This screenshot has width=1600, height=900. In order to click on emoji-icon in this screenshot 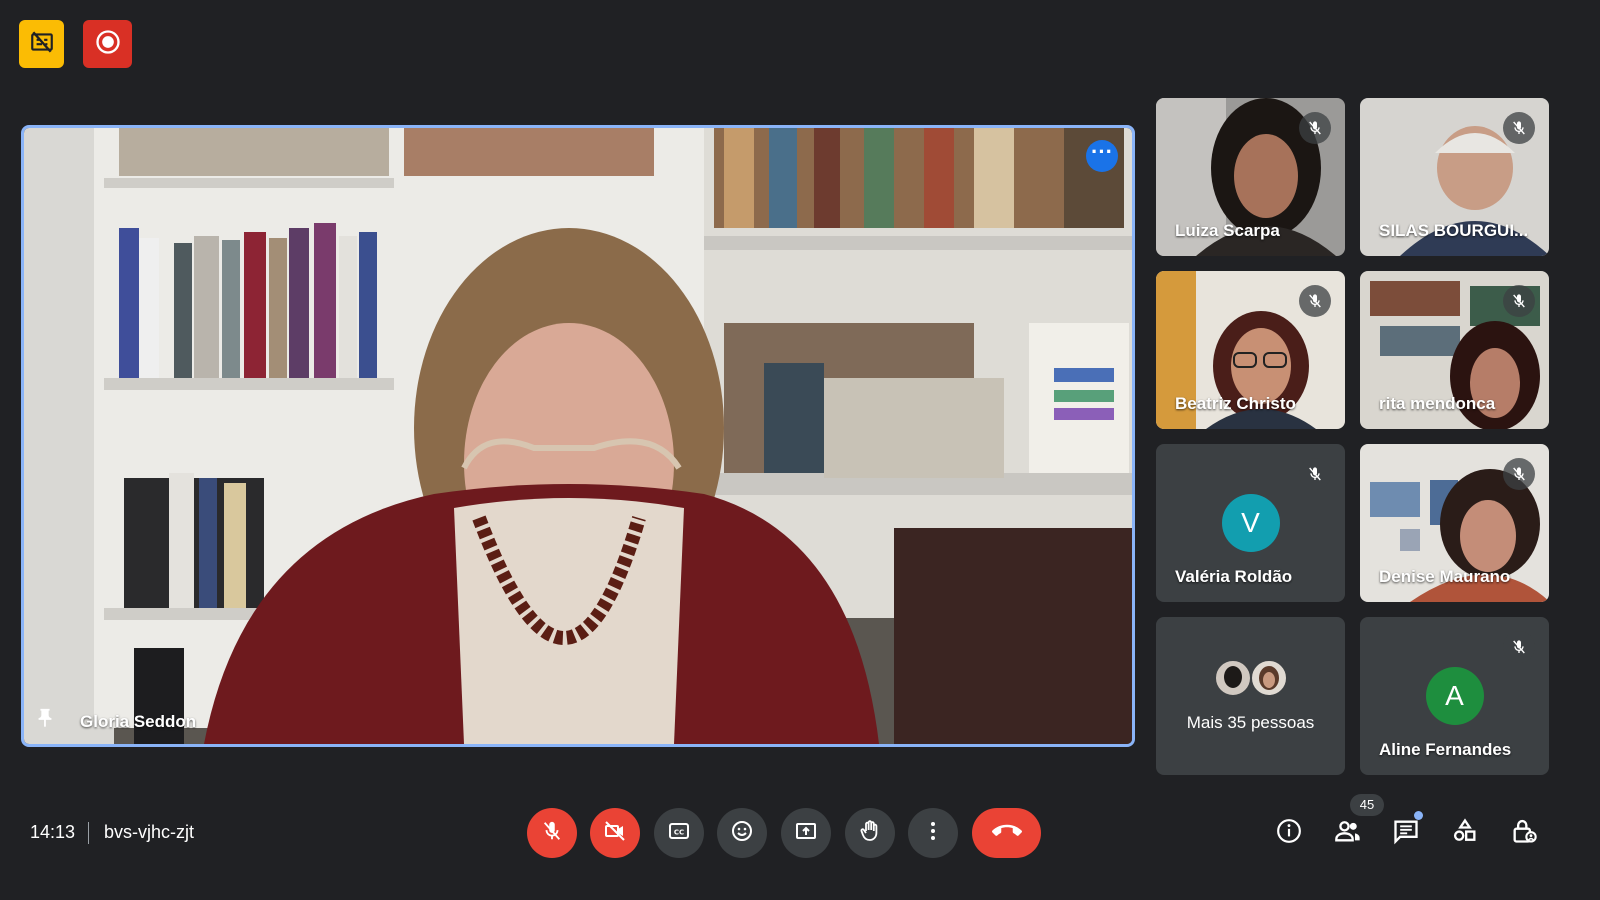, I will do `click(742, 833)`.